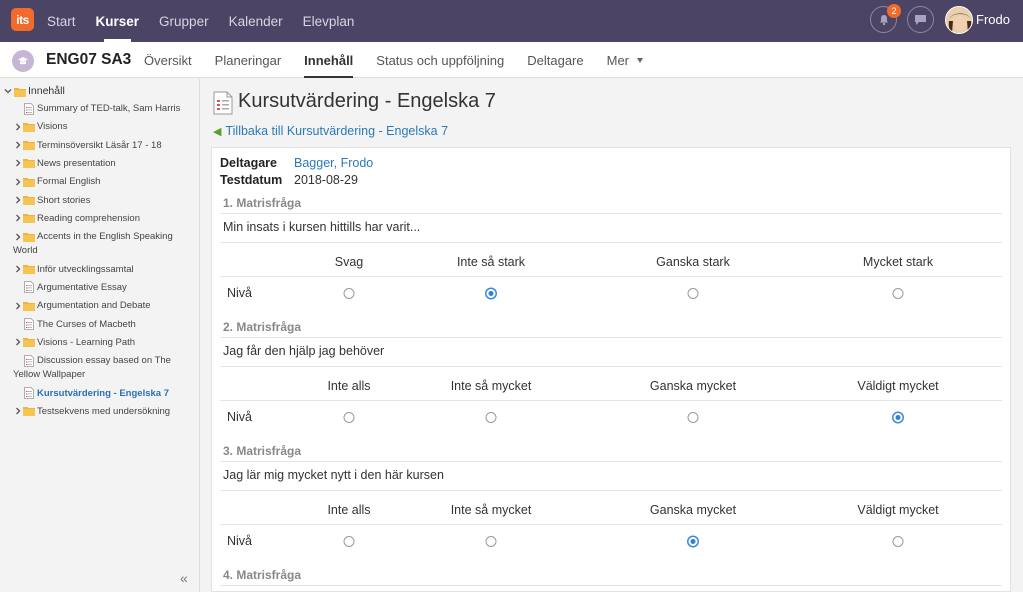  Describe the element at coordinates (959, 20) in the screenshot. I see `avatar` at that location.